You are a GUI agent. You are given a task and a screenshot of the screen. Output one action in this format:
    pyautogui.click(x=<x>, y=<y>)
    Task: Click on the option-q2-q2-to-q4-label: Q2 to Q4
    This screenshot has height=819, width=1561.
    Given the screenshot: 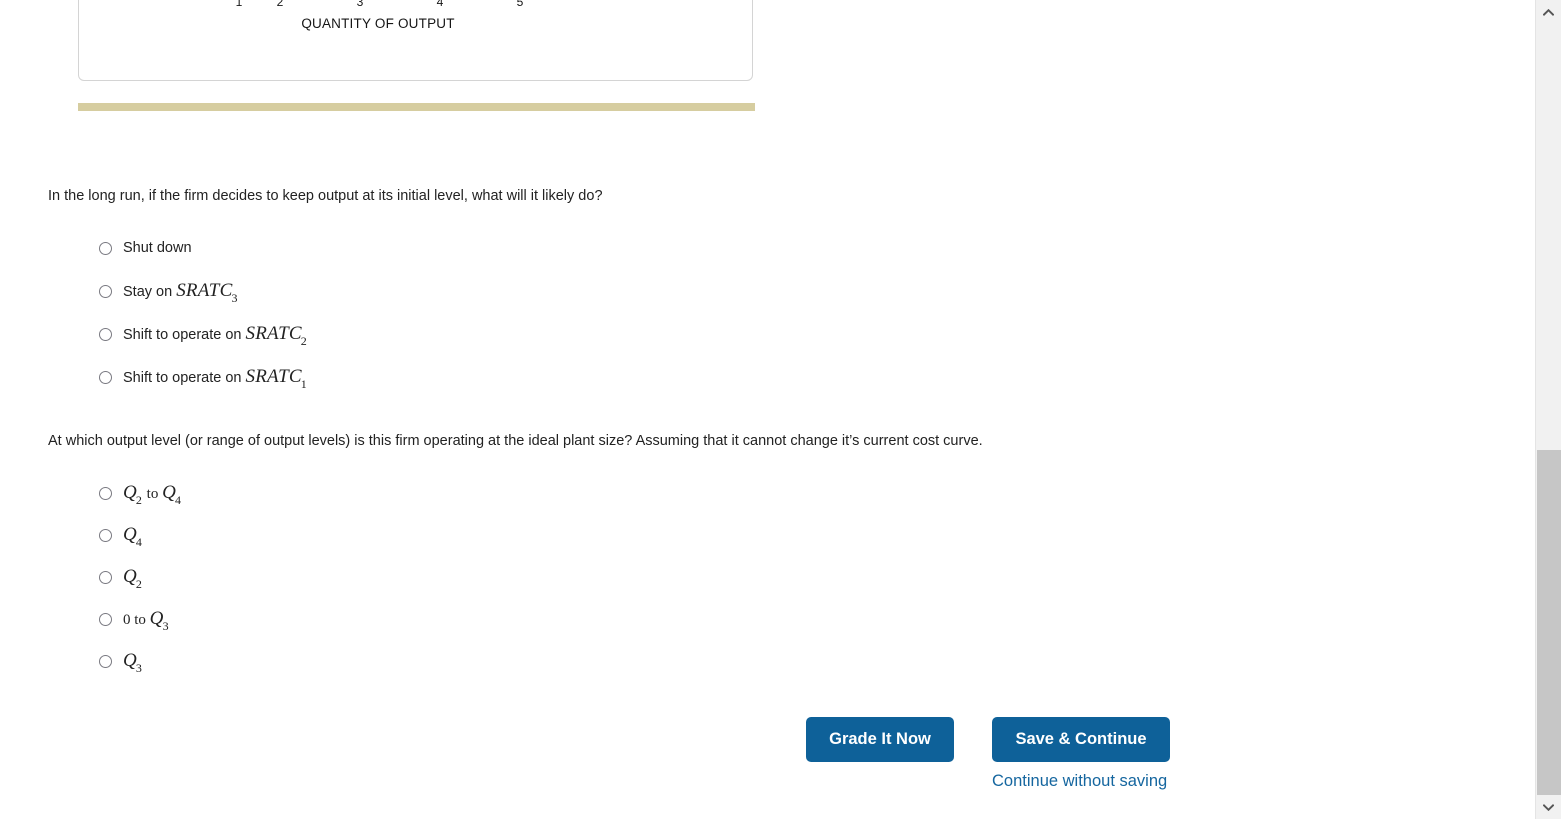 What is the action you would take?
    pyautogui.click(x=152, y=494)
    